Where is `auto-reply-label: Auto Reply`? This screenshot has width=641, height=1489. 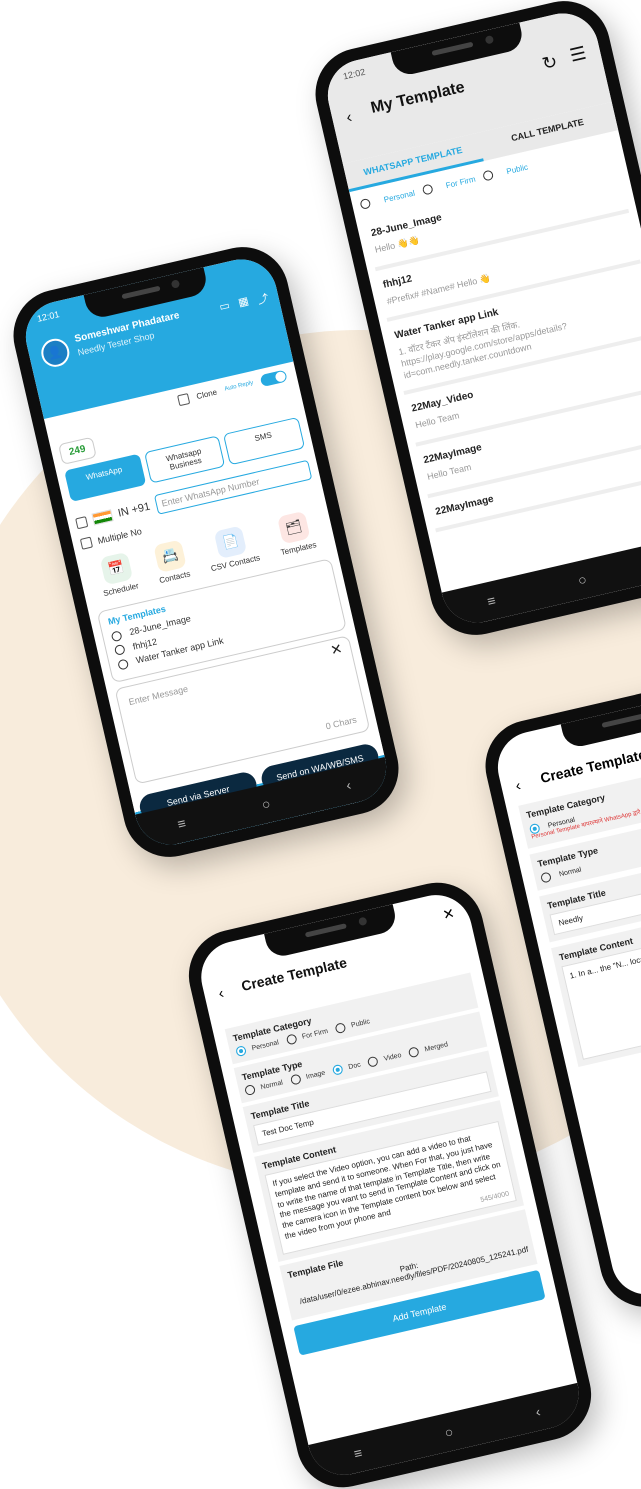 auto-reply-label: Auto Reply is located at coordinates (238, 386).